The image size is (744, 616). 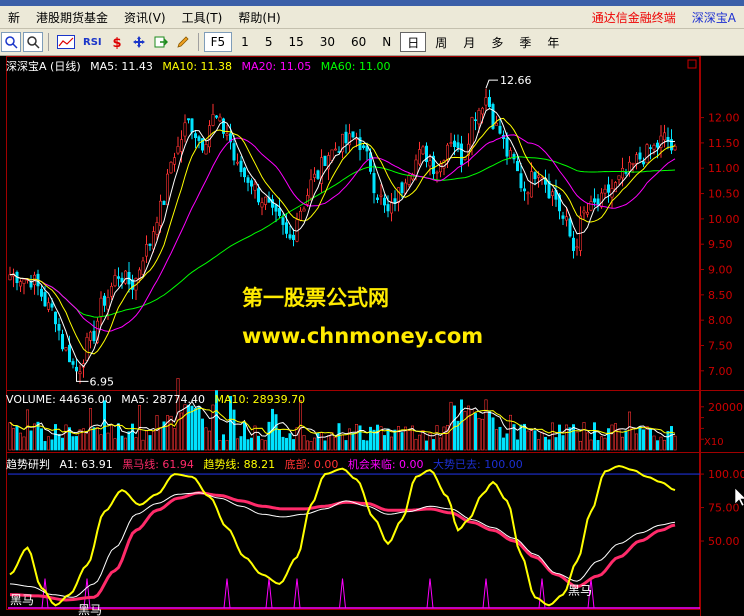 What do you see at coordinates (724, 168) in the screenshot?
I see `price-tick-label: 11.00` at bounding box center [724, 168].